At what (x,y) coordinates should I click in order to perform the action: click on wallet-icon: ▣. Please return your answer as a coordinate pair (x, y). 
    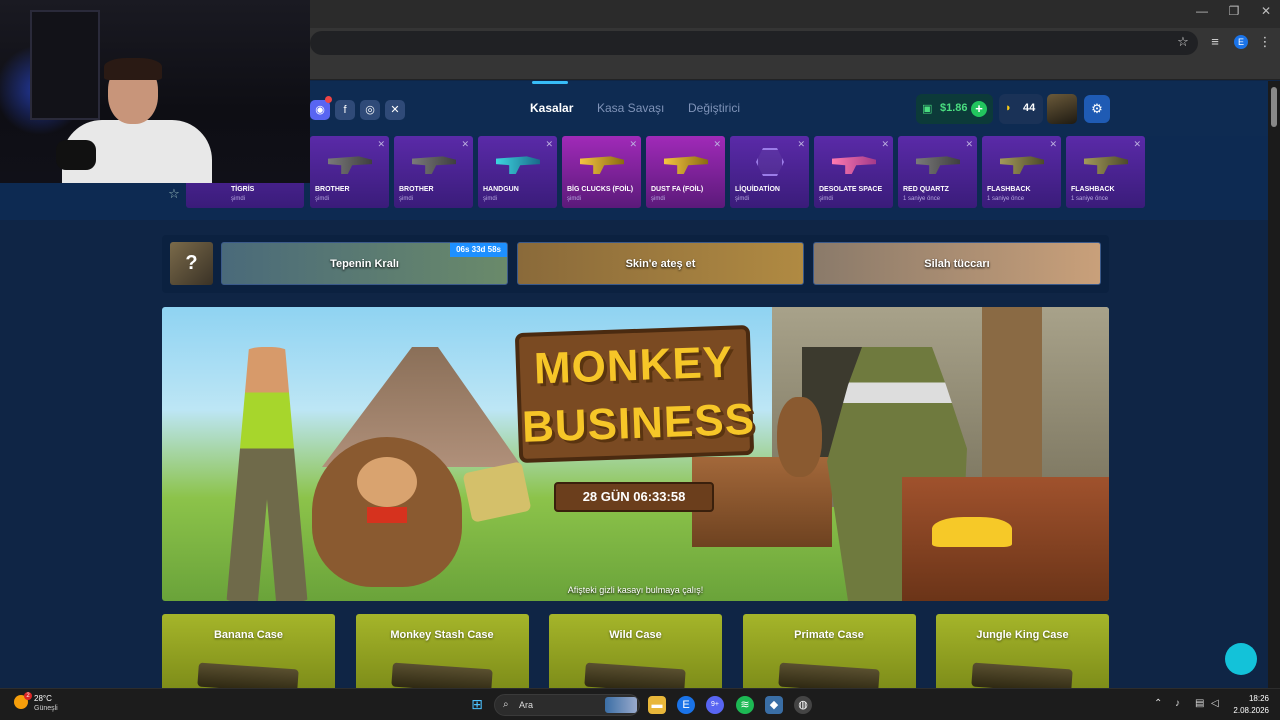
    Looking at the image, I should click on (927, 109).